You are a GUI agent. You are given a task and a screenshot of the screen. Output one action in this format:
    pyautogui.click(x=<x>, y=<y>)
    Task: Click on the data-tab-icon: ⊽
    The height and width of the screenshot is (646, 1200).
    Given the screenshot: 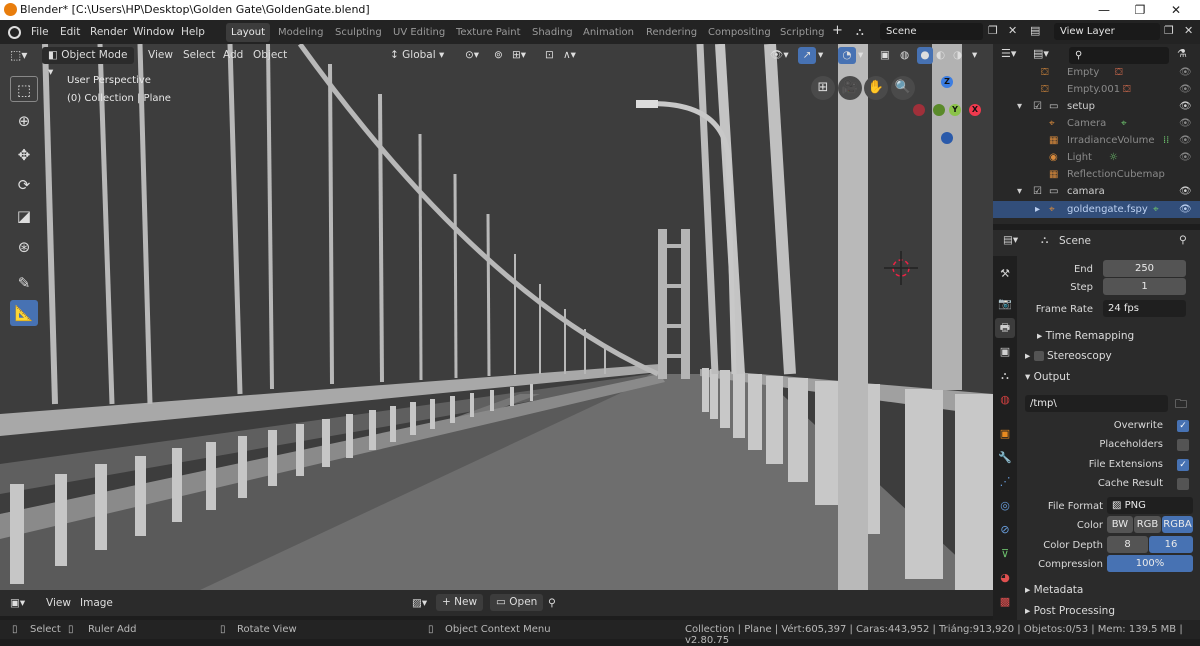 What is the action you would take?
    pyautogui.click(x=1005, y=554)
    